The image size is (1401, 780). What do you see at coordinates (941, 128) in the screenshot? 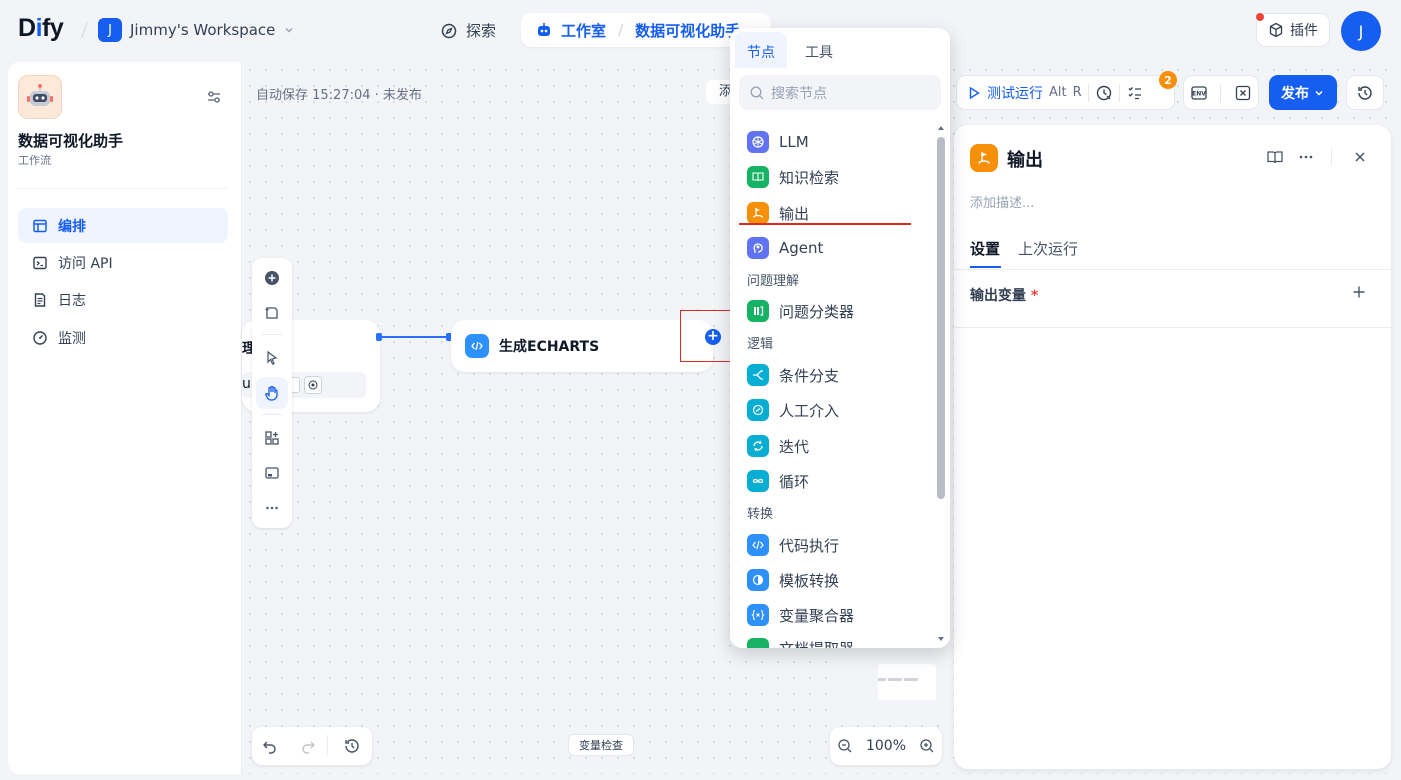
I see `scroll-up-arrow` at bounding box center [941, 128].